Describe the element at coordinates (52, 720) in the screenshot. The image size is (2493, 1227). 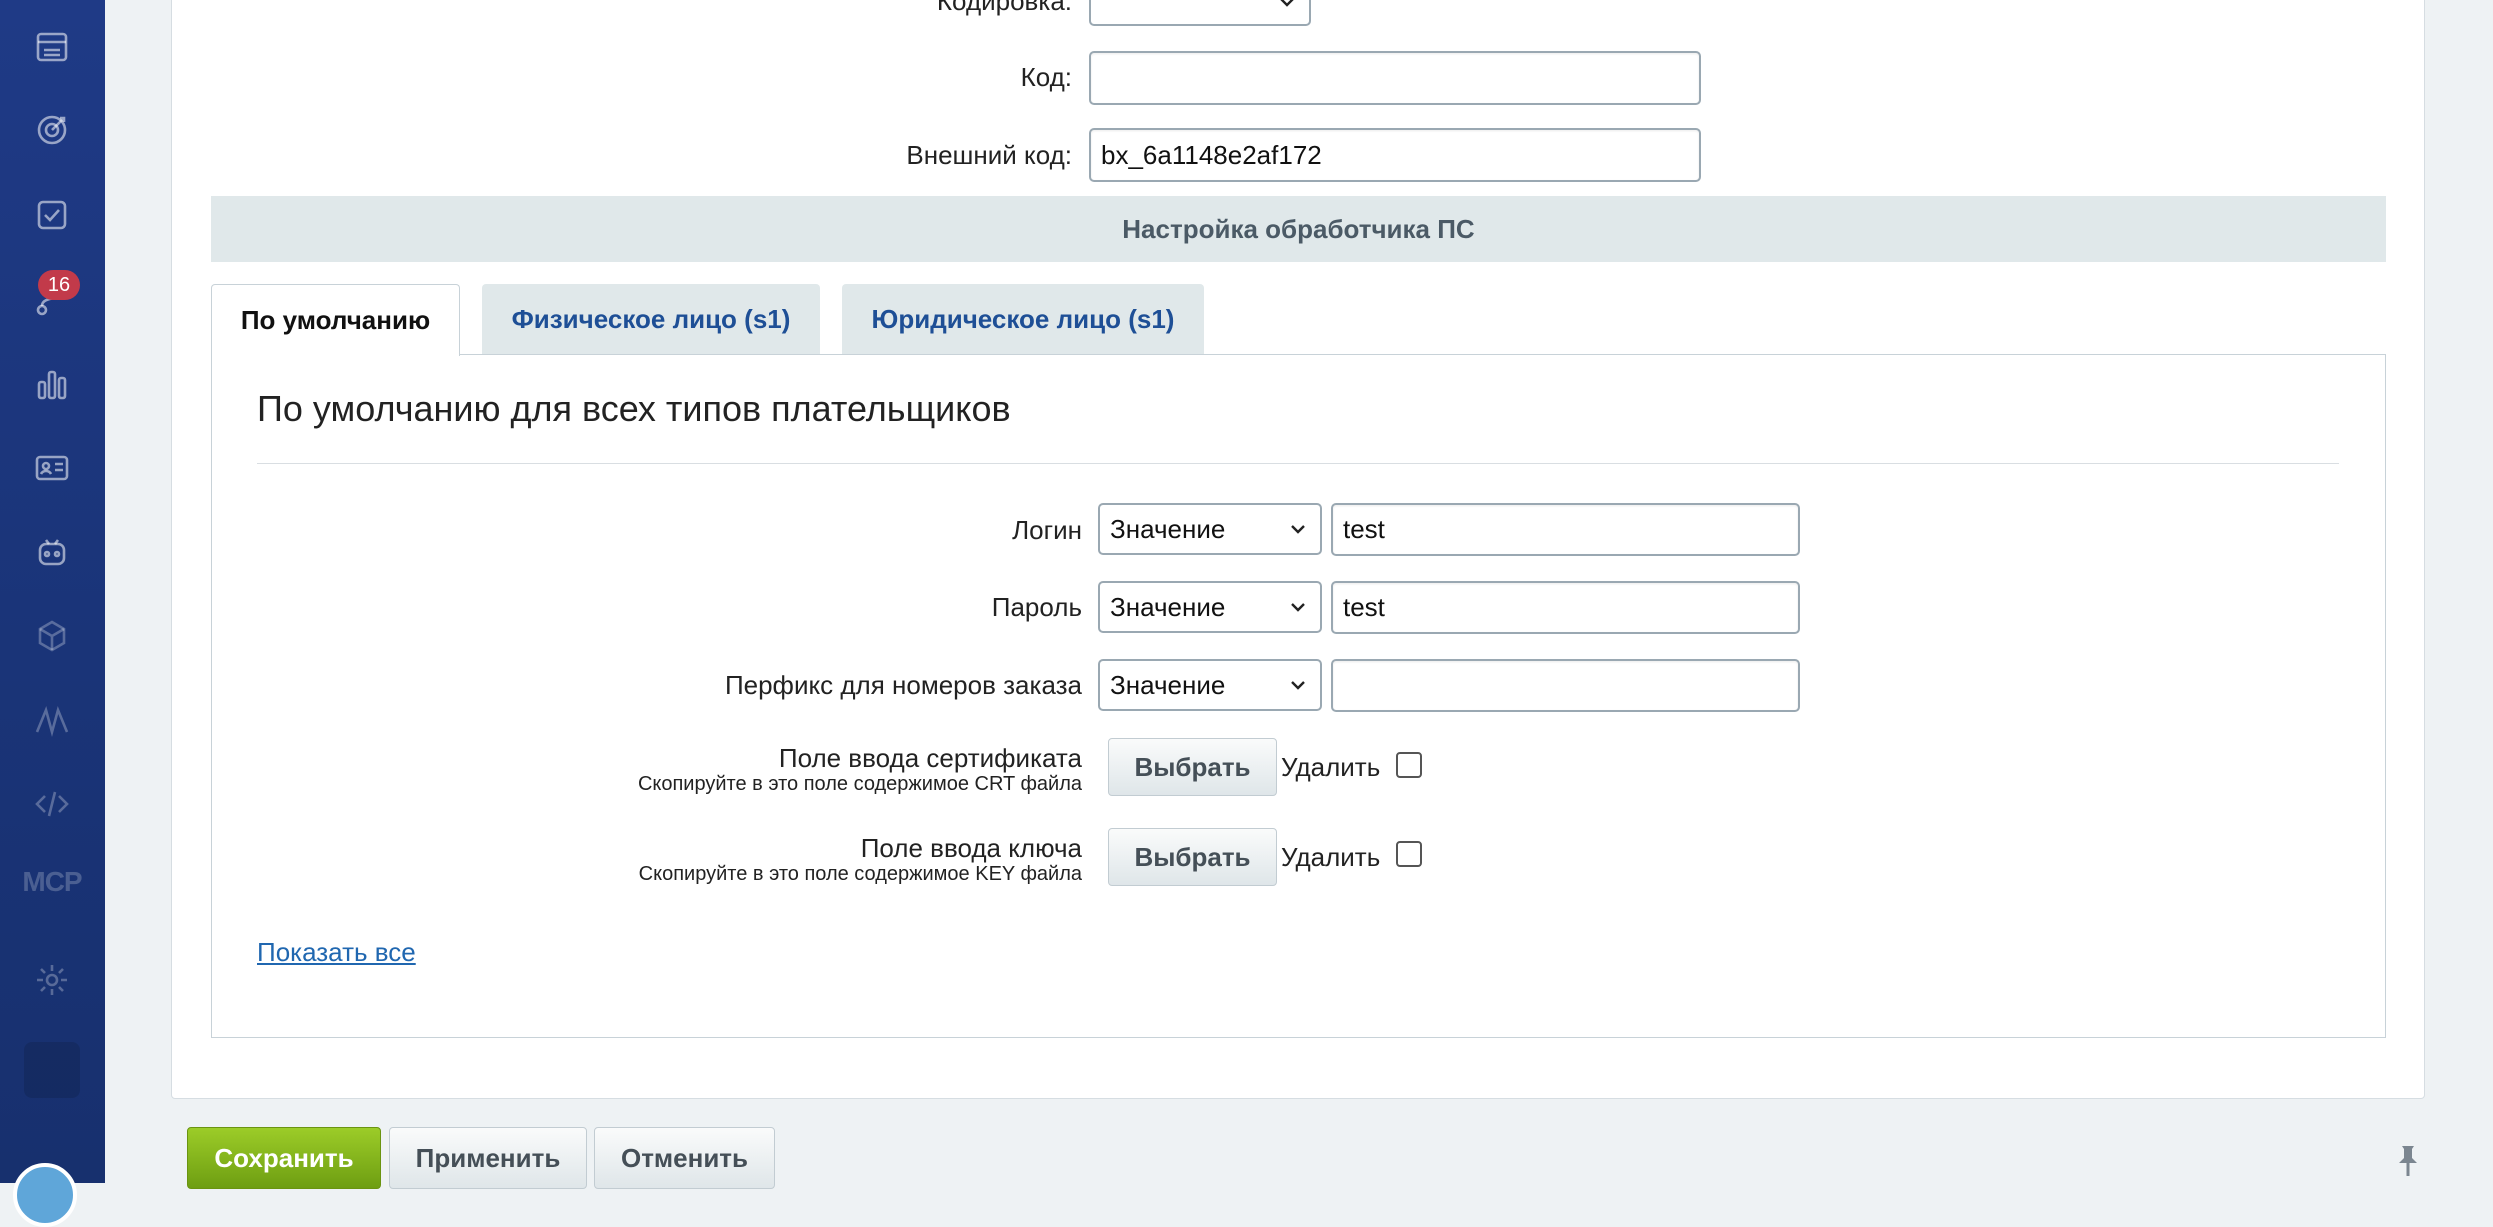
I see `signature-icon` at that location.